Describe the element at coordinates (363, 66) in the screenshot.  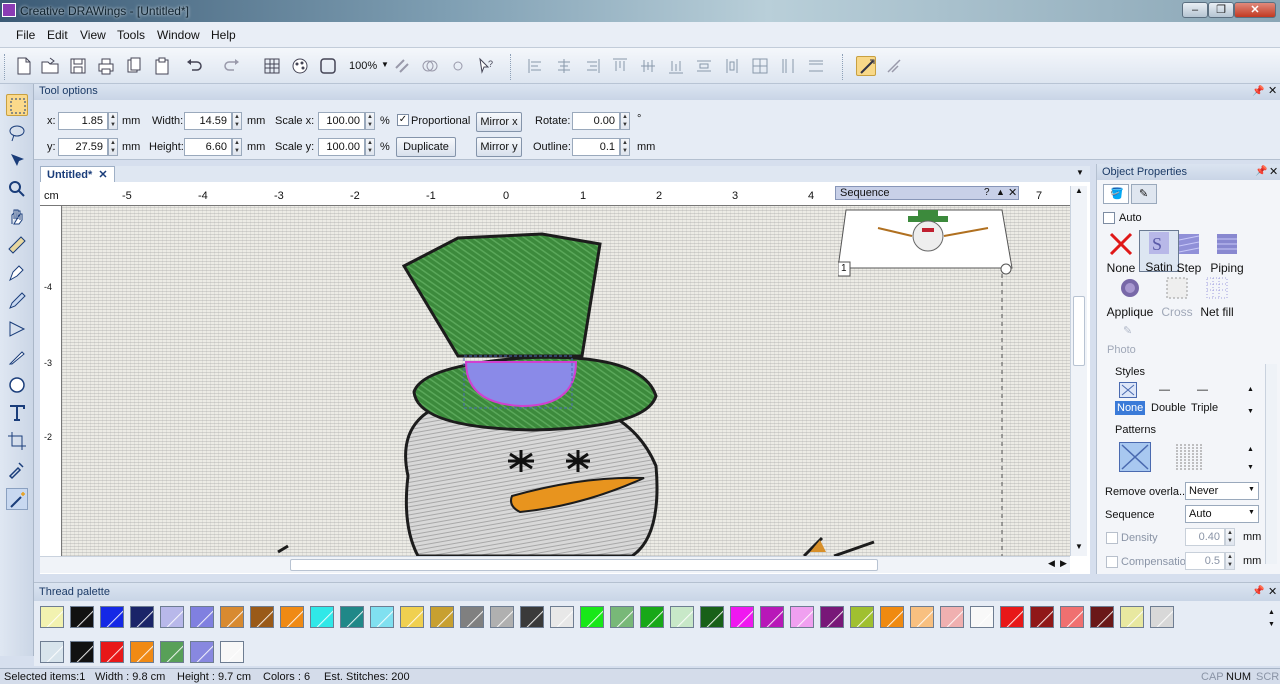
I see `zoom-level: 100%` at that location.